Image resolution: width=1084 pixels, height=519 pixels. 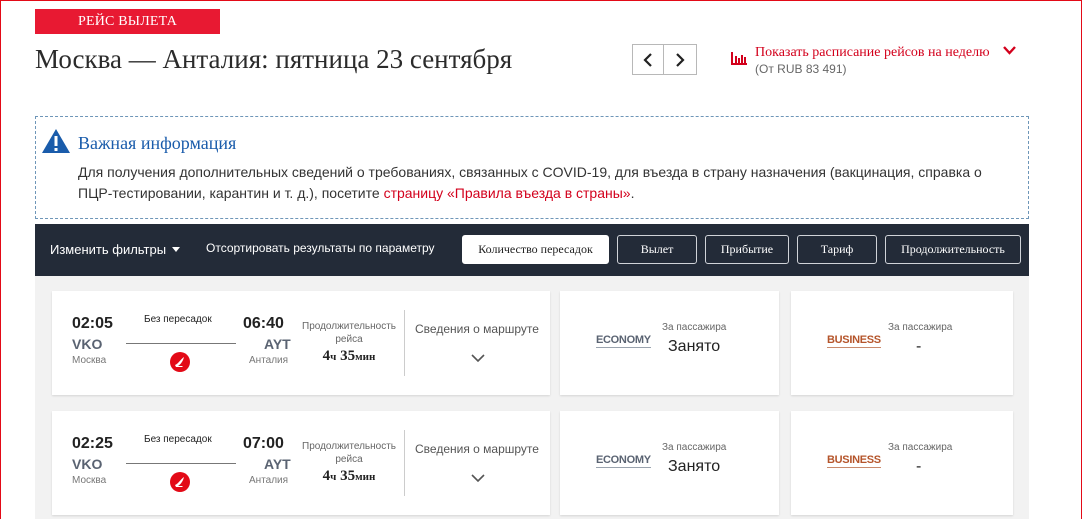 What do you see at coordinates (953, 249) in the screenshot?
I see `sort-duration-button: Продолжительность` at bounding box center [953, 249].